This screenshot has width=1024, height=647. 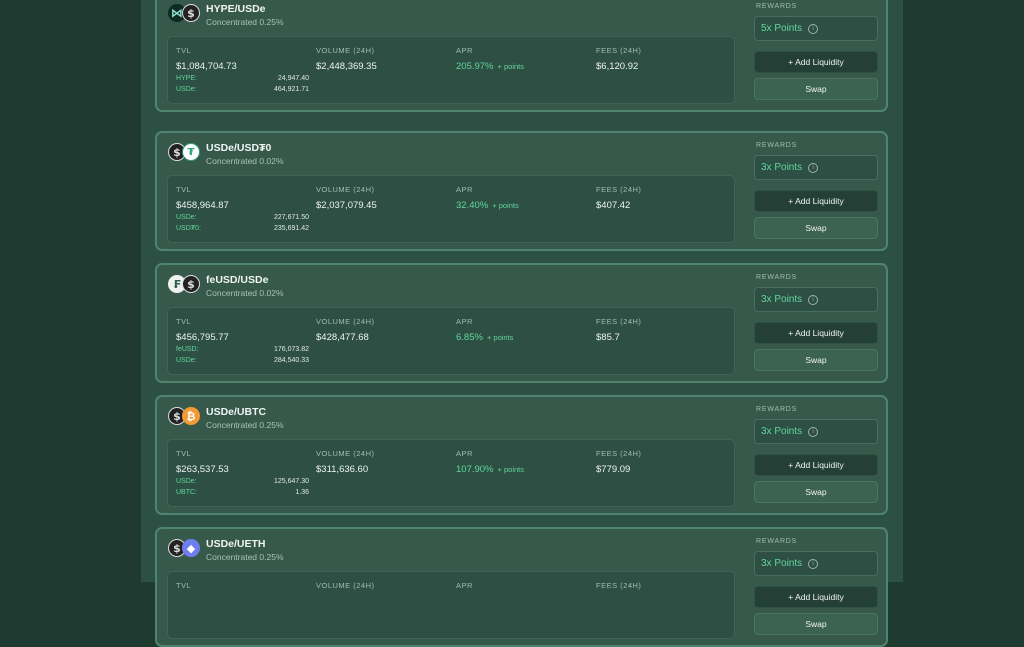 What do you see at coordinates (245, 161) in the screenshot?
I see `pool-fee-tier: Concentrated 0.02%` at bounding box center [245, 161].